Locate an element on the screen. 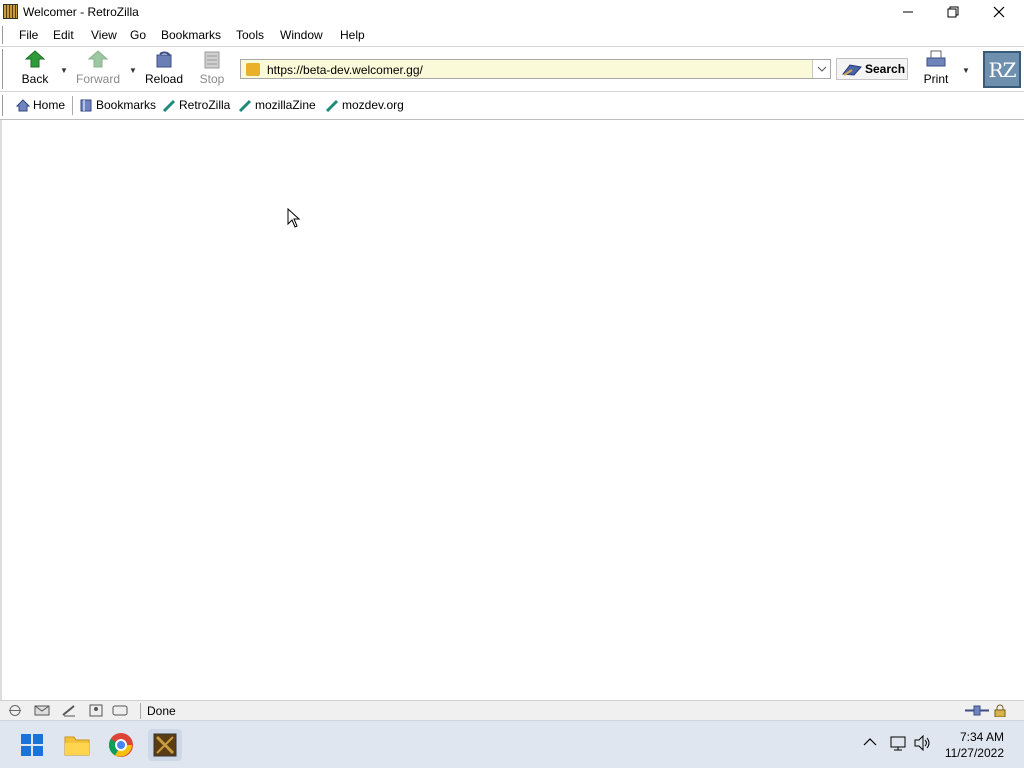 The width and height of the screenshot is (1024, 768). taskbar-clock-time: 7:34 AM is located at coordinates (982, 737).